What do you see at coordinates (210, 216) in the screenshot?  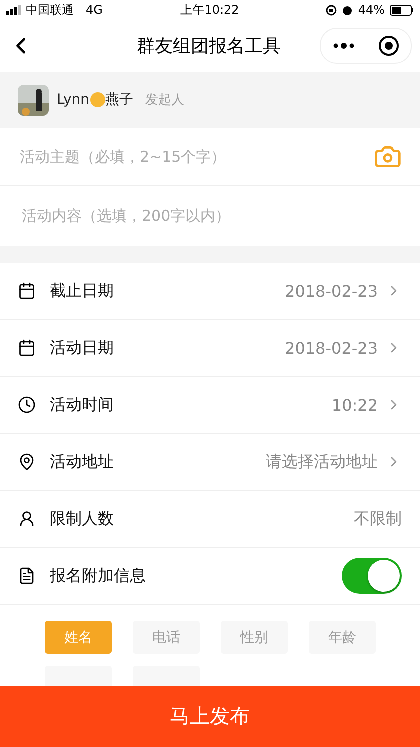 I see `content-field: 活动内容（选填，200字以内）` at bounding box center [210, 216].